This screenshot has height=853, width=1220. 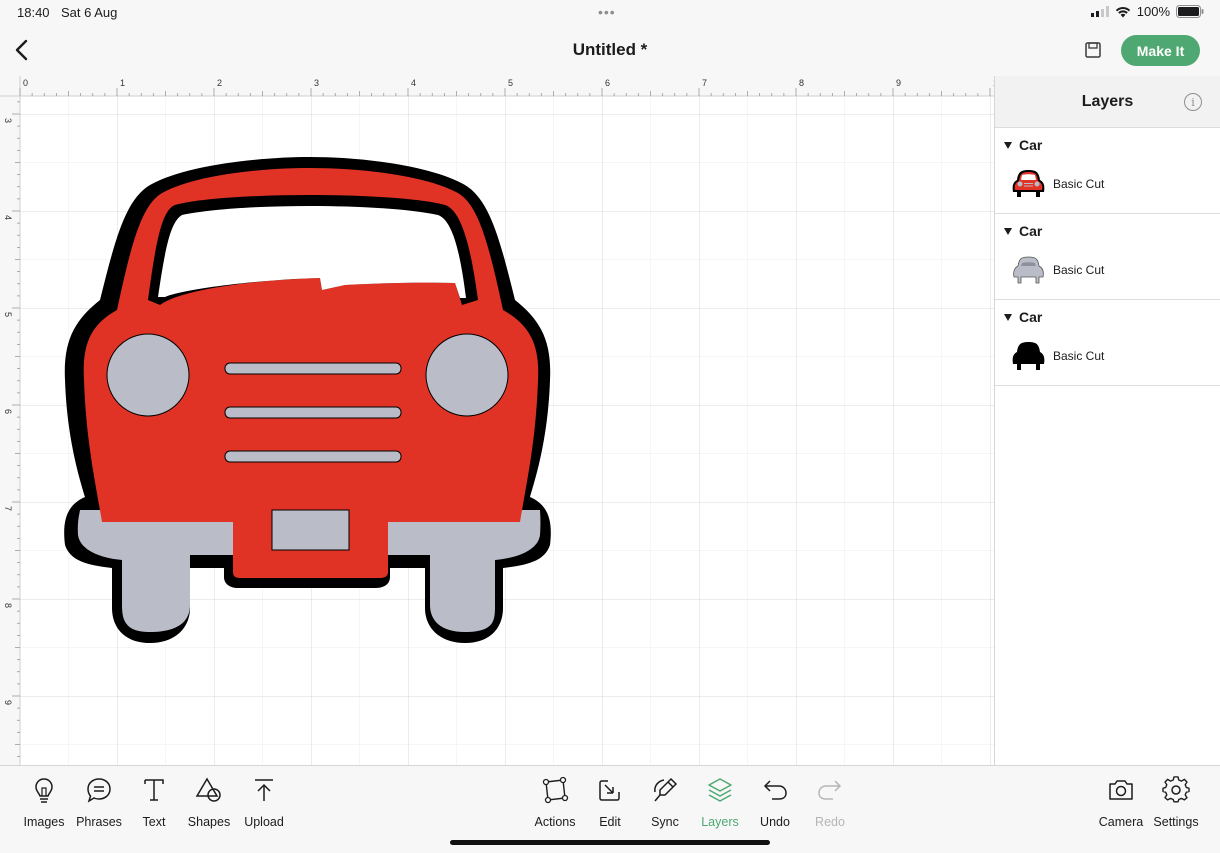 I want to click on undo-tool-label: Undo, so click(x=775, y=822).